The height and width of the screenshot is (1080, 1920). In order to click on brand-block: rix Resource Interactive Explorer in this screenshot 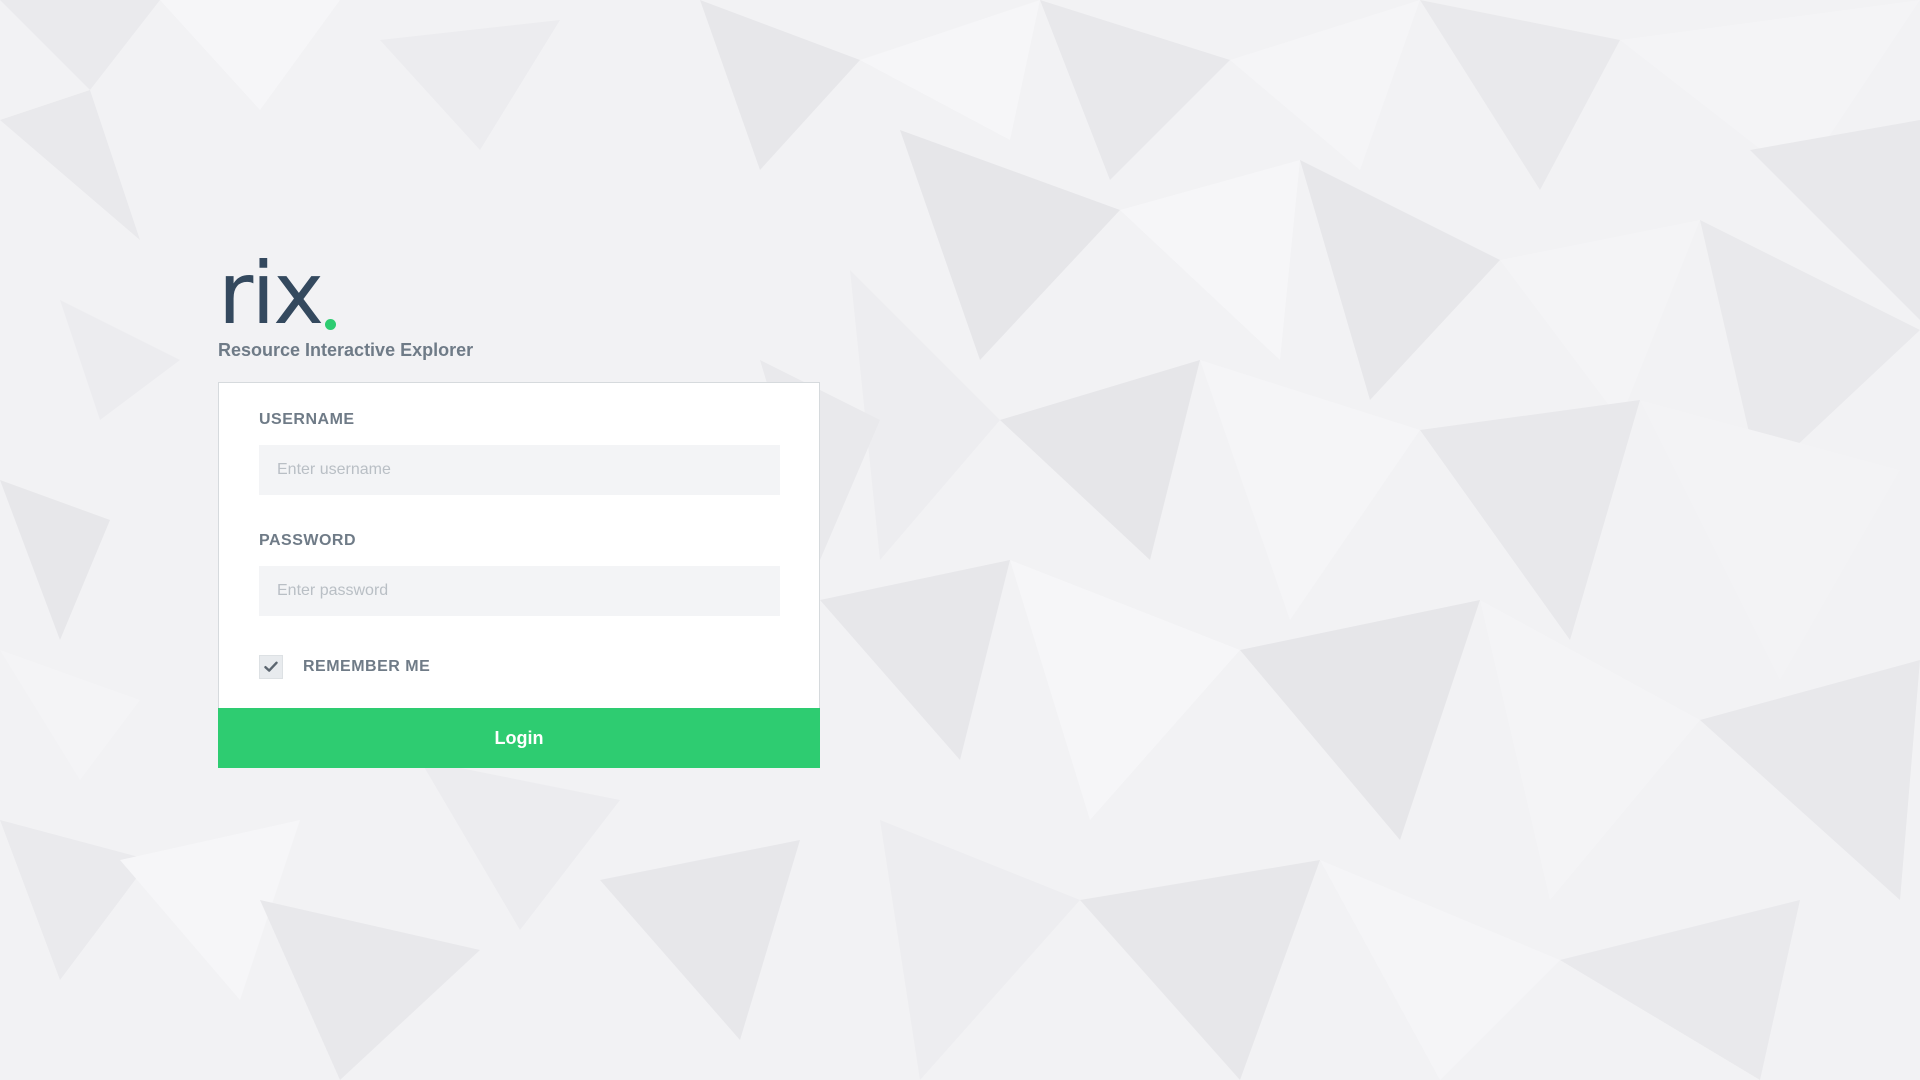, I will do `click(346, 302)`.